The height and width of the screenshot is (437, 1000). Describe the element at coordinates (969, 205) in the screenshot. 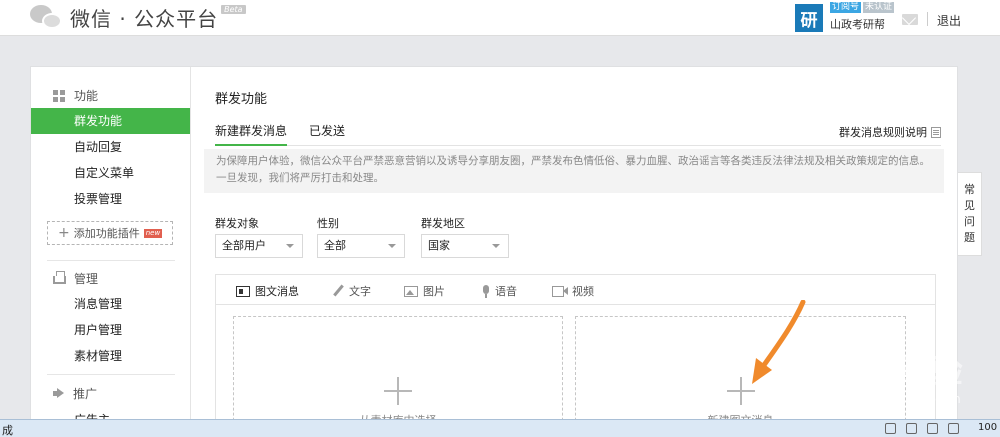

I see `faq-char: 见` at that location.